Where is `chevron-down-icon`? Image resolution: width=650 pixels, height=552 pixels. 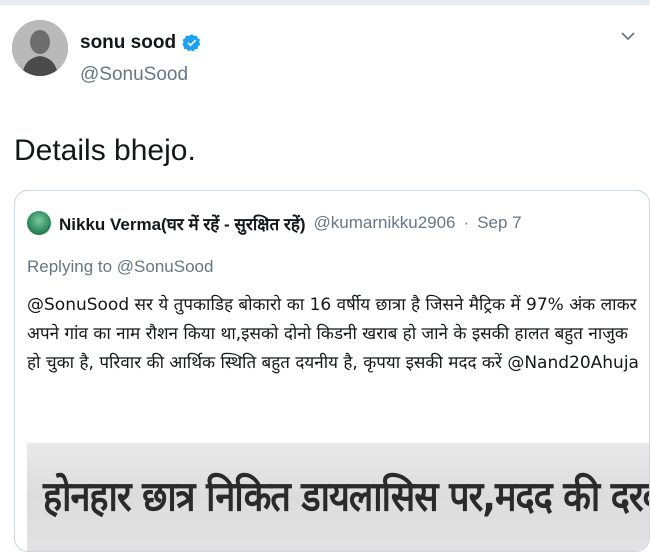
chevron-down-icon is located at coordinates (628, 36).